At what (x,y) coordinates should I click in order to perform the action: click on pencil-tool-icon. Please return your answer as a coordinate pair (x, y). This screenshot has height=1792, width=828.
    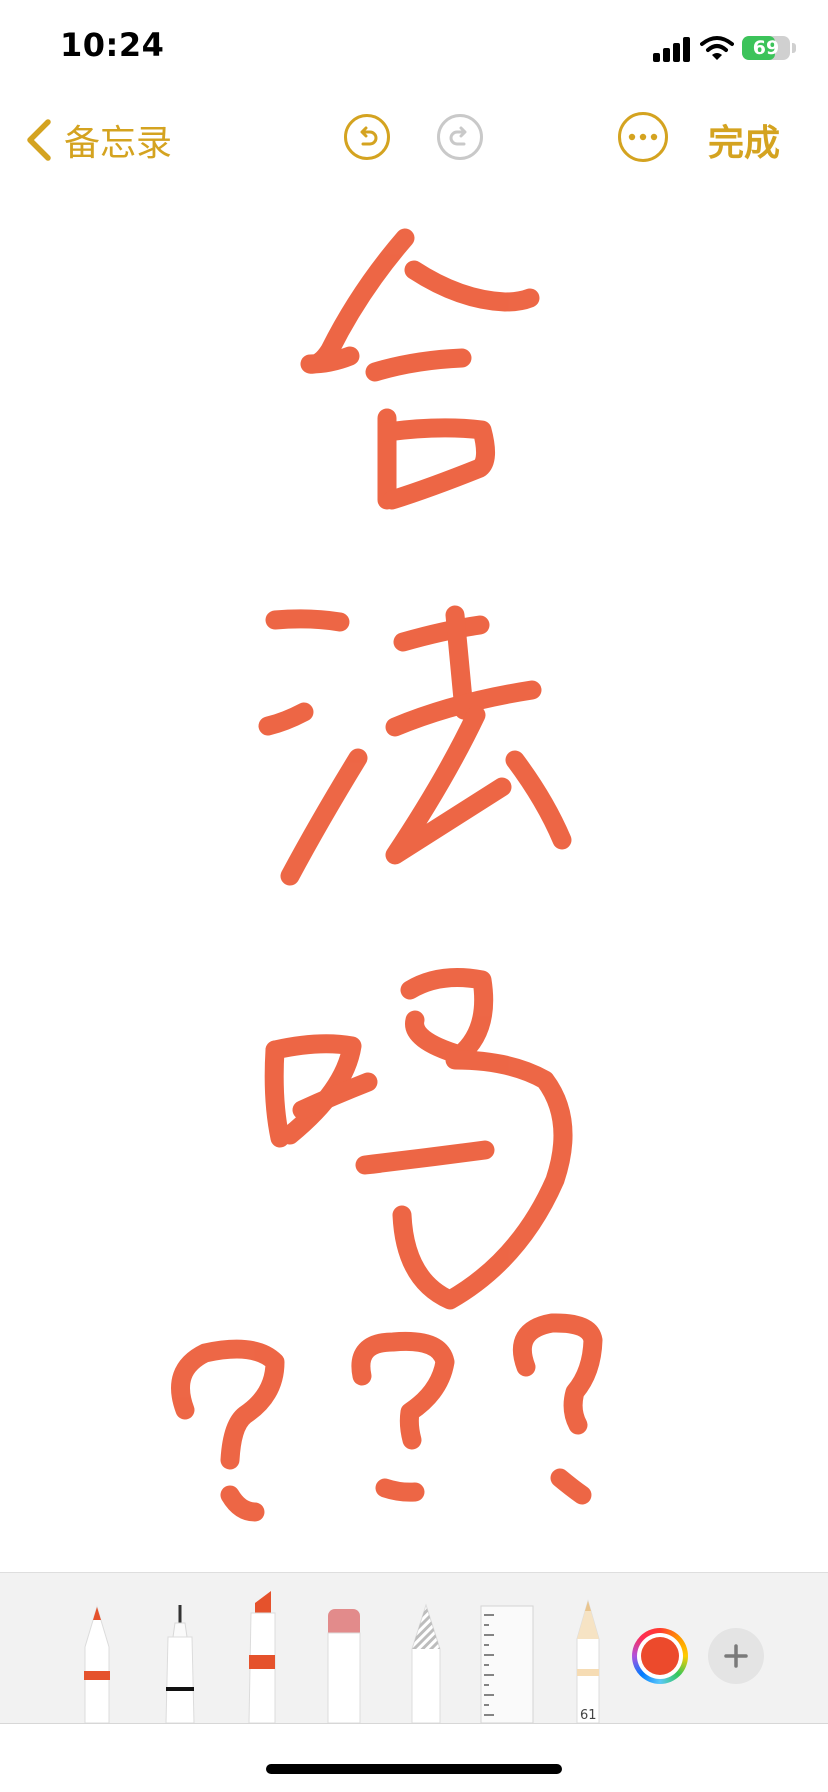
    Looking at the image, I should click on (588, 1661).